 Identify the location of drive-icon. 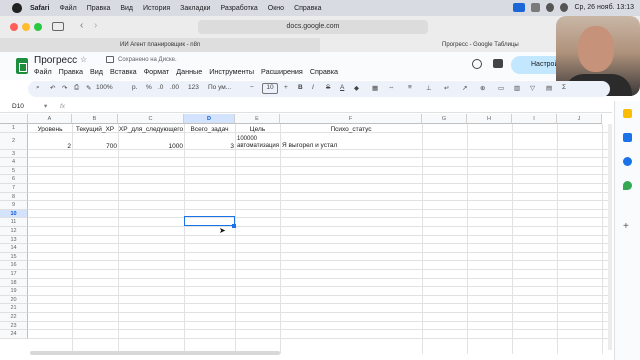
(110, 59).